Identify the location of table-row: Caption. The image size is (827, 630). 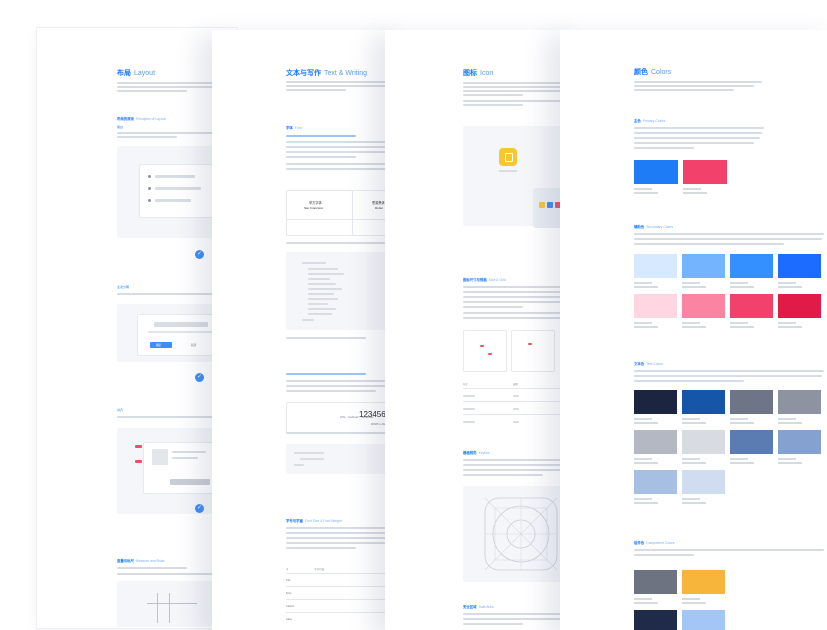
(290, 606).